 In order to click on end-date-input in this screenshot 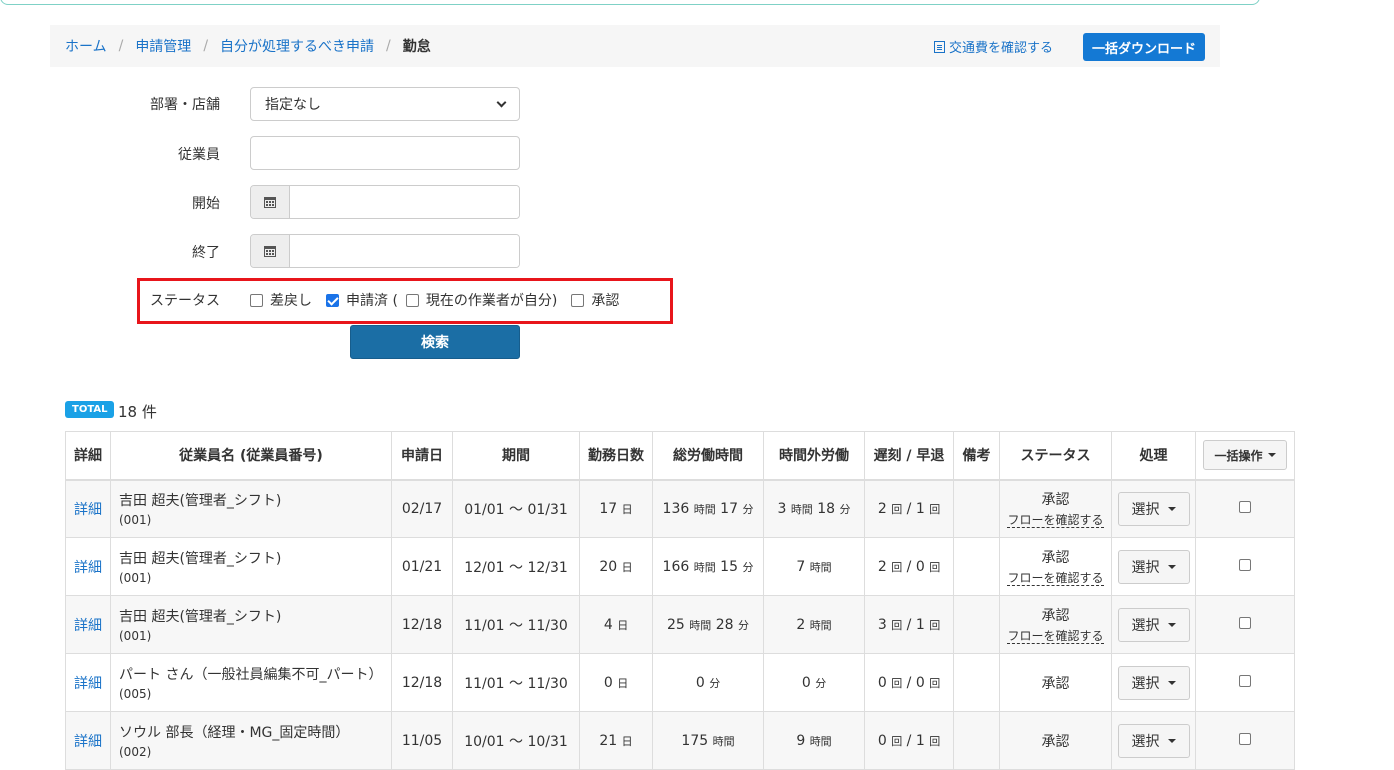, I will do `click(404, 251)`.